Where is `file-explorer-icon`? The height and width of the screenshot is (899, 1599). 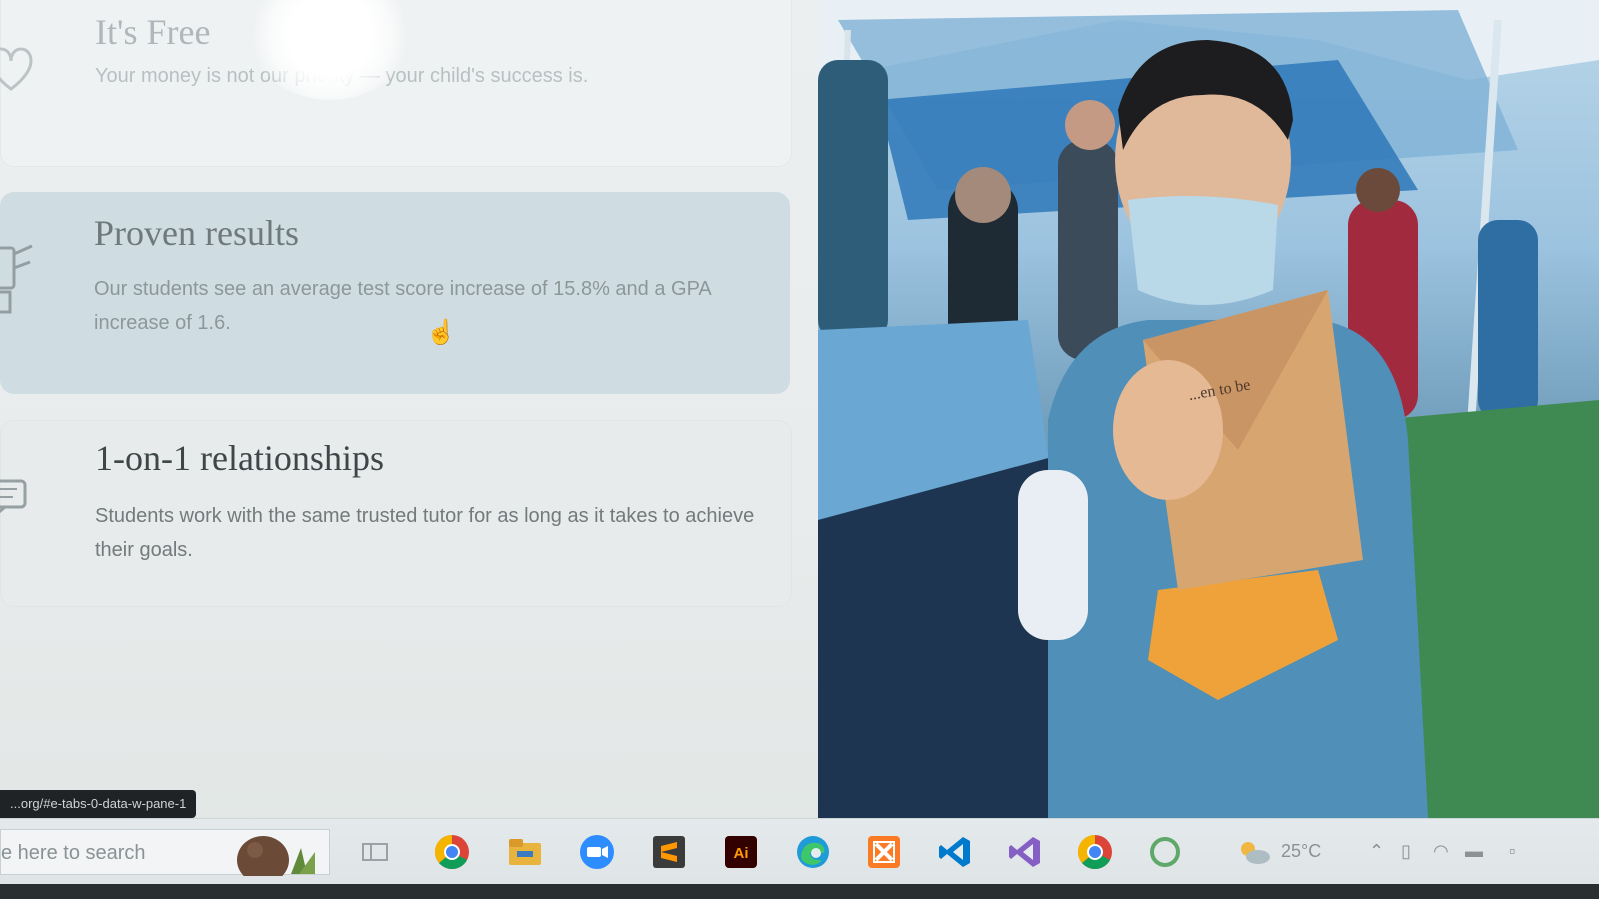
file-explorer-icon is located at coordinates (525, 852).